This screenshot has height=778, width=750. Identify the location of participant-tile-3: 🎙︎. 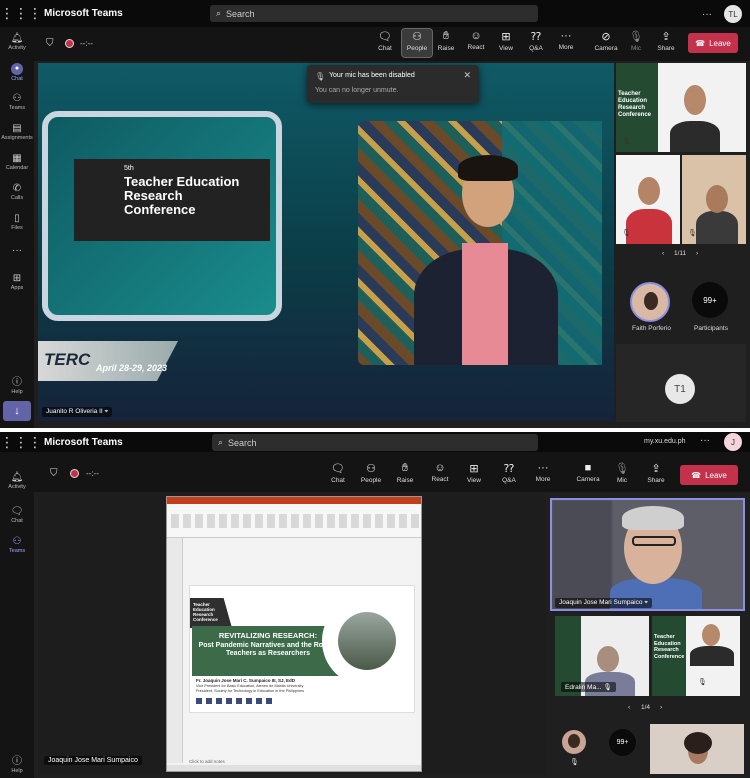
(714, 199).